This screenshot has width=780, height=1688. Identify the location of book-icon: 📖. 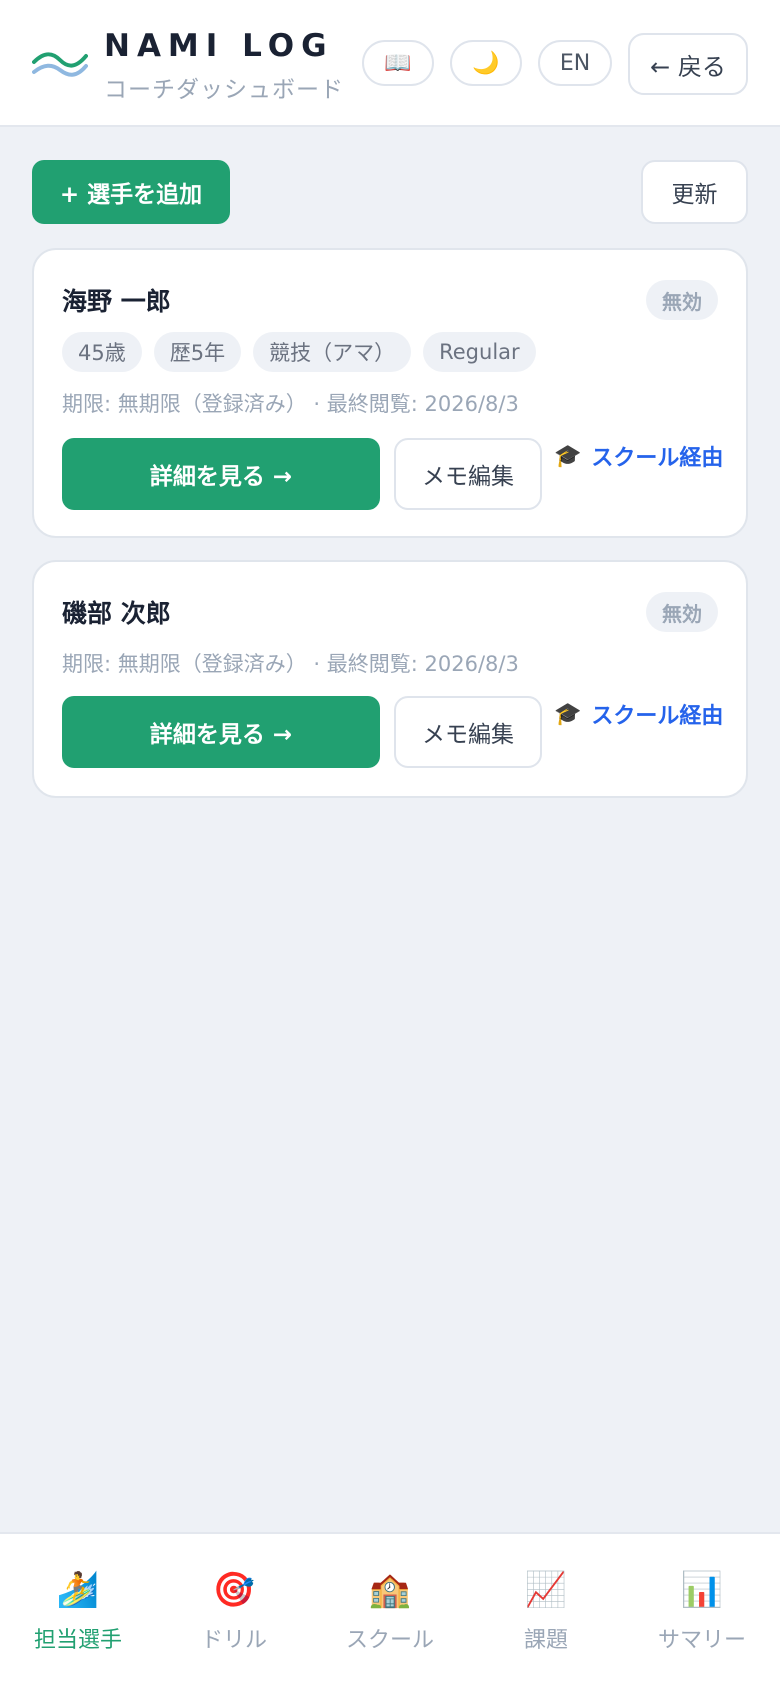
(398, 63).